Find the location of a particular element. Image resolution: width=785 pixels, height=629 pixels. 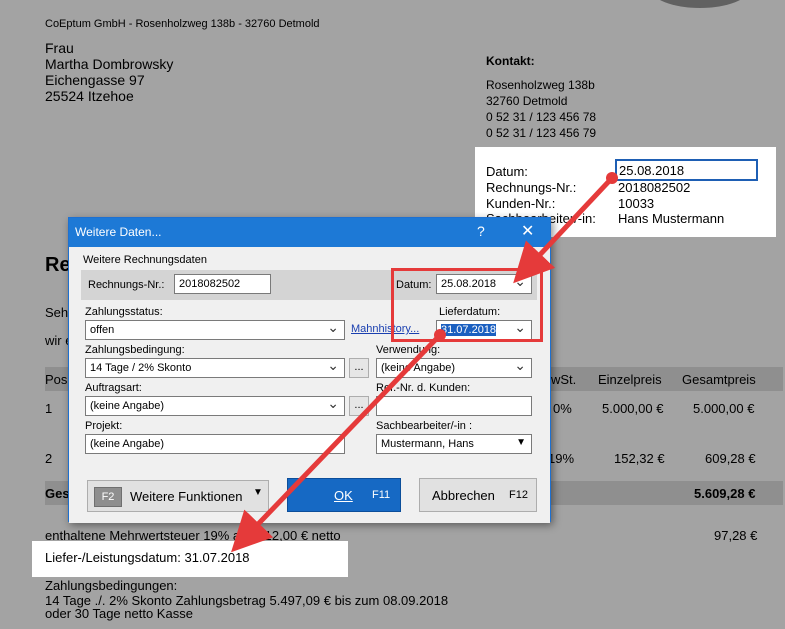

arrow-datum is located at coordinates (563, 230).